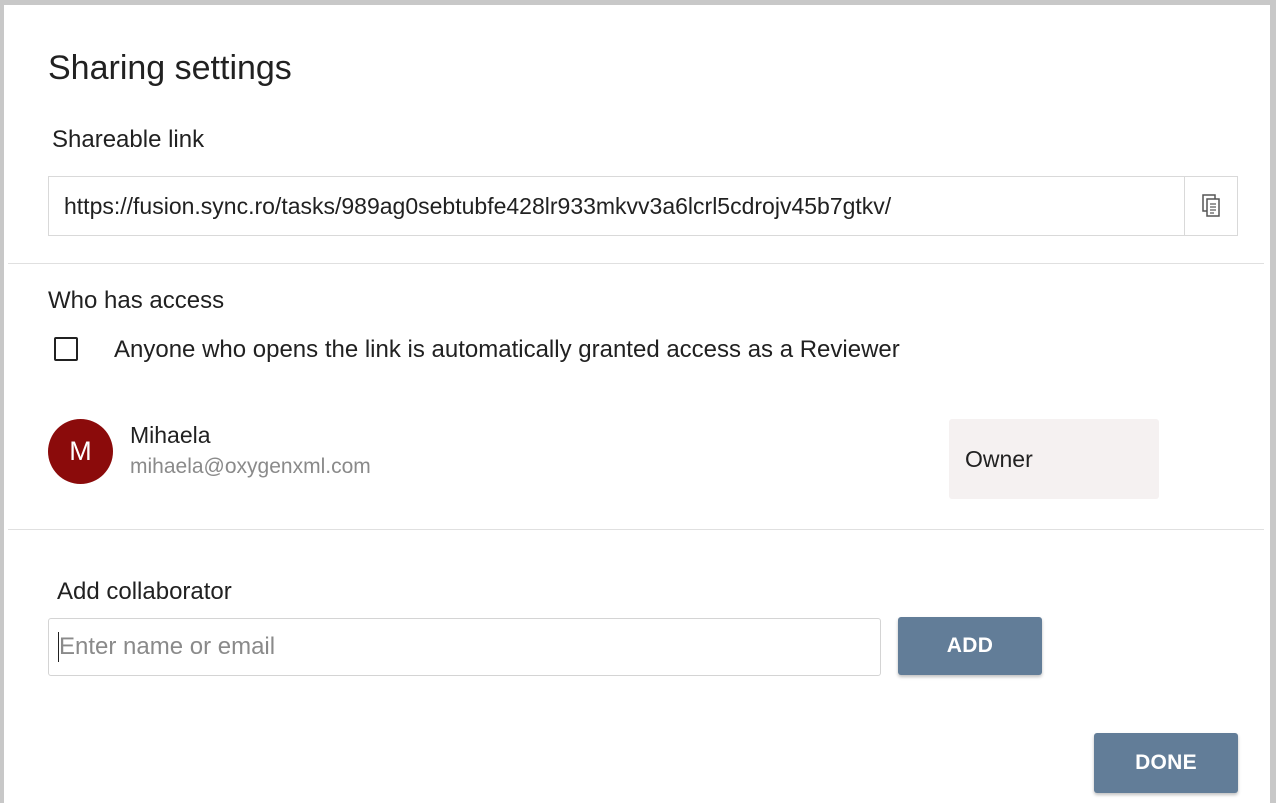 The image size is (1276, 803). I want to click on auto-grant-checkbox, so click(66, 349).